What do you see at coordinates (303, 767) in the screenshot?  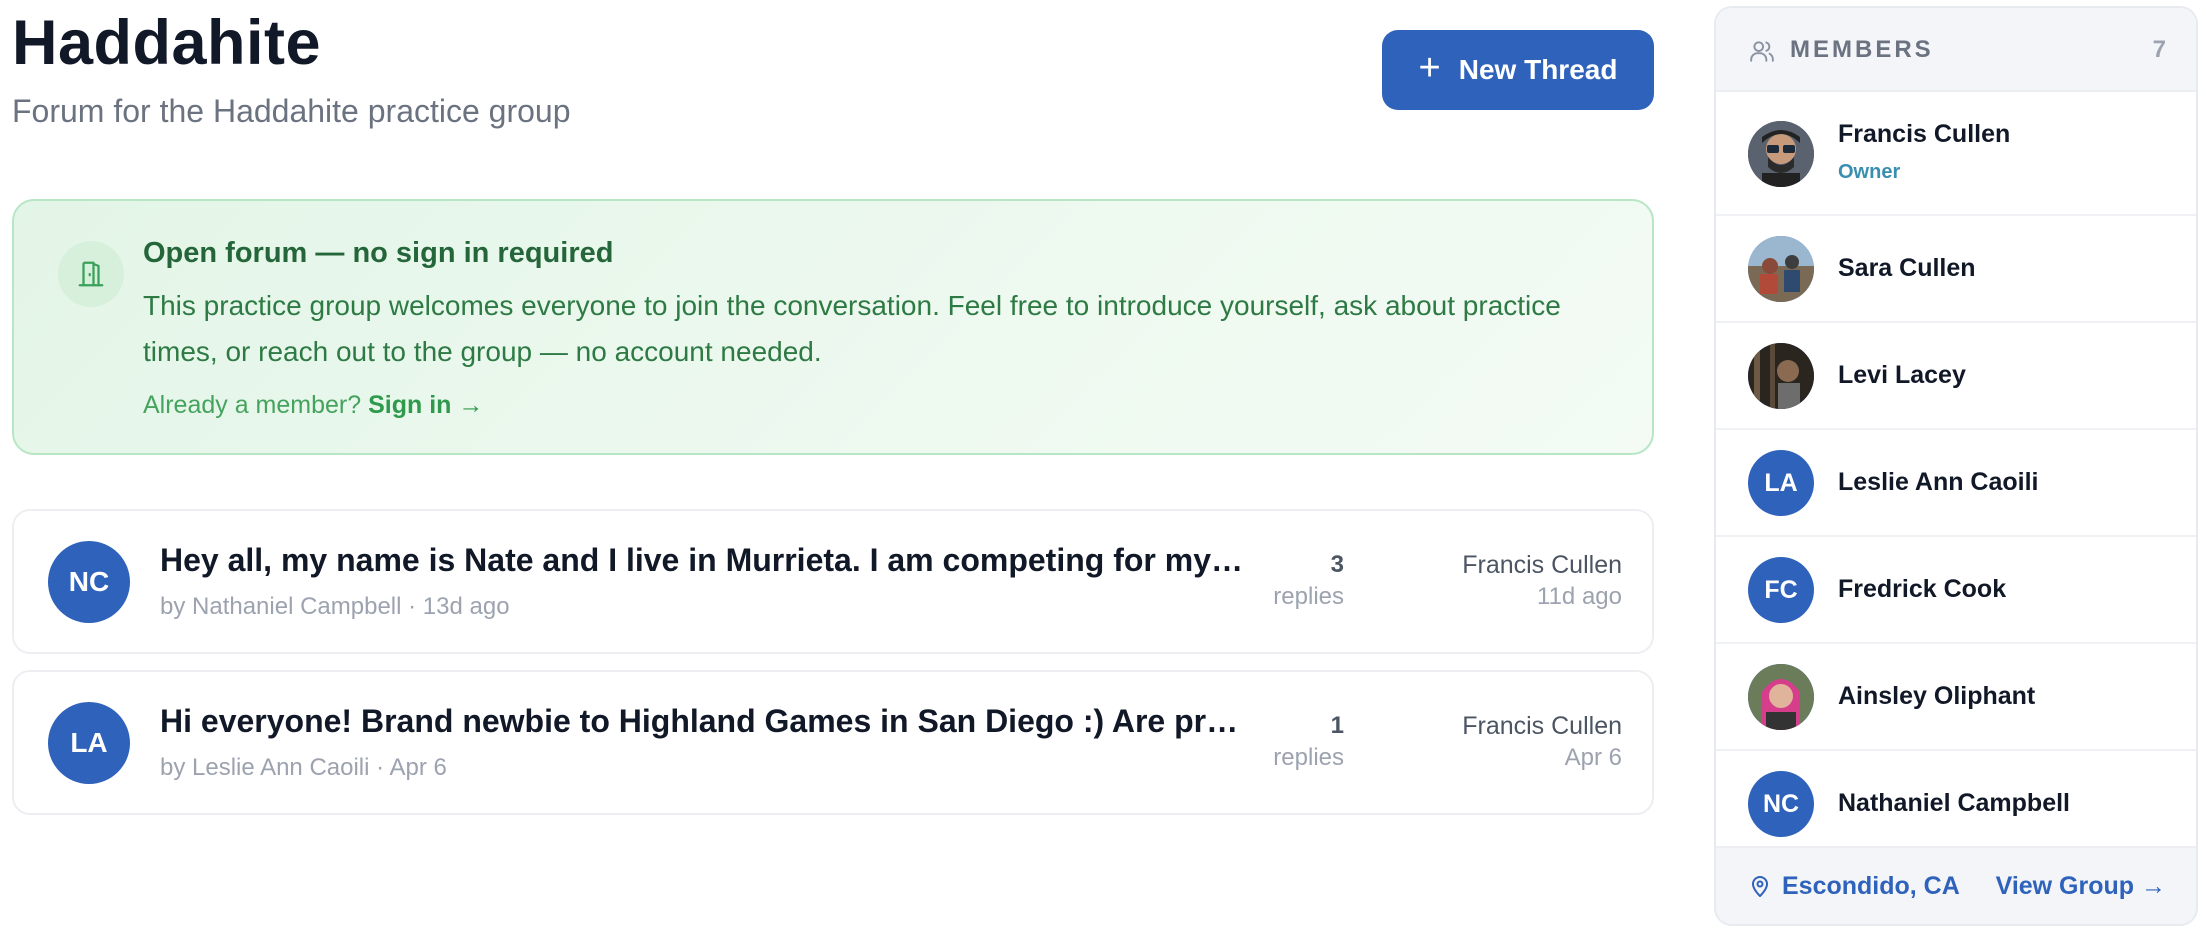 I see `thread-meta: by Leslie Ann Caoili · Apr 6` at bounding box center [303, 767].